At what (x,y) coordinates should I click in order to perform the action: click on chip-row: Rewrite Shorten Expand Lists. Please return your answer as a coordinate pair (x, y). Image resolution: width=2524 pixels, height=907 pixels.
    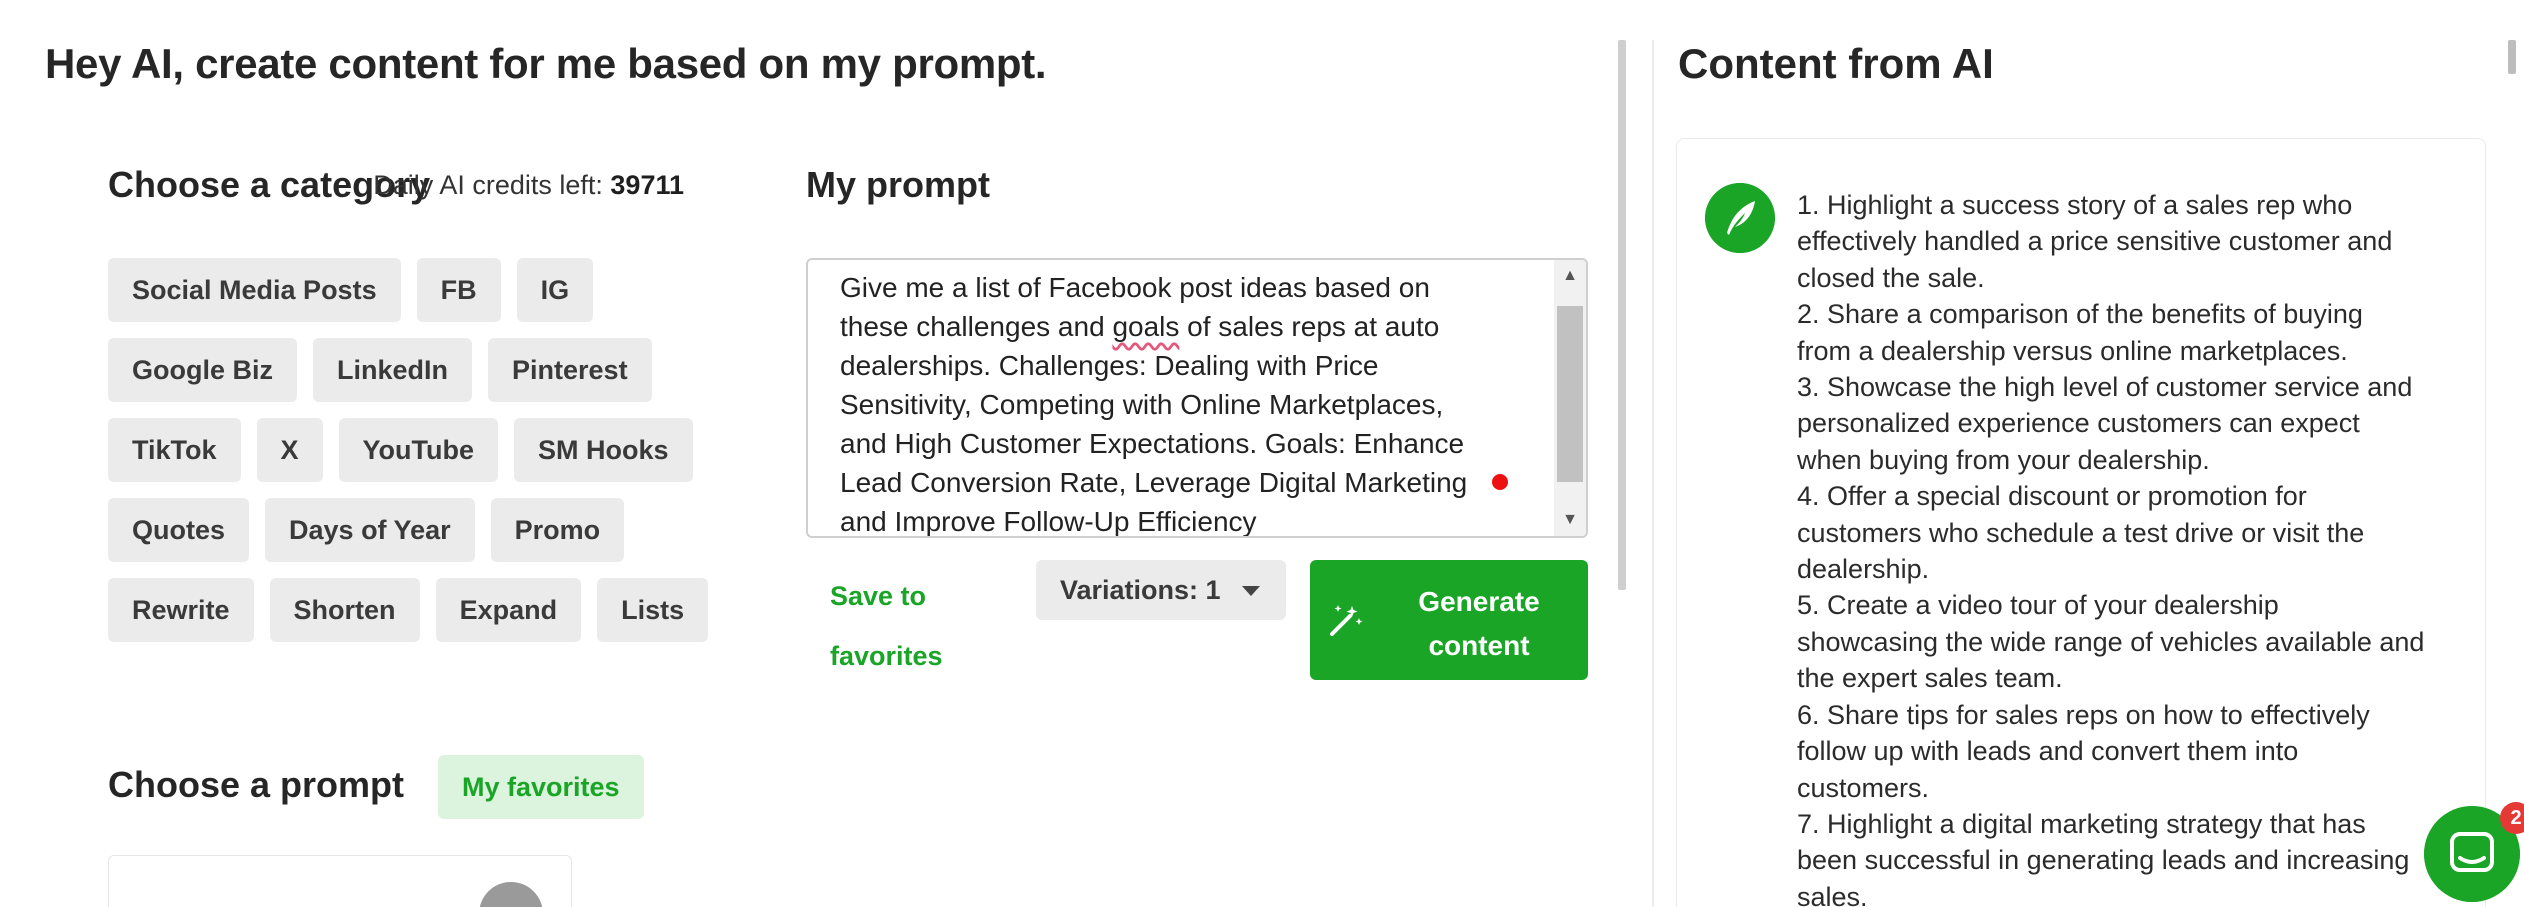
    Looking at the image, I should click on (418, 610).